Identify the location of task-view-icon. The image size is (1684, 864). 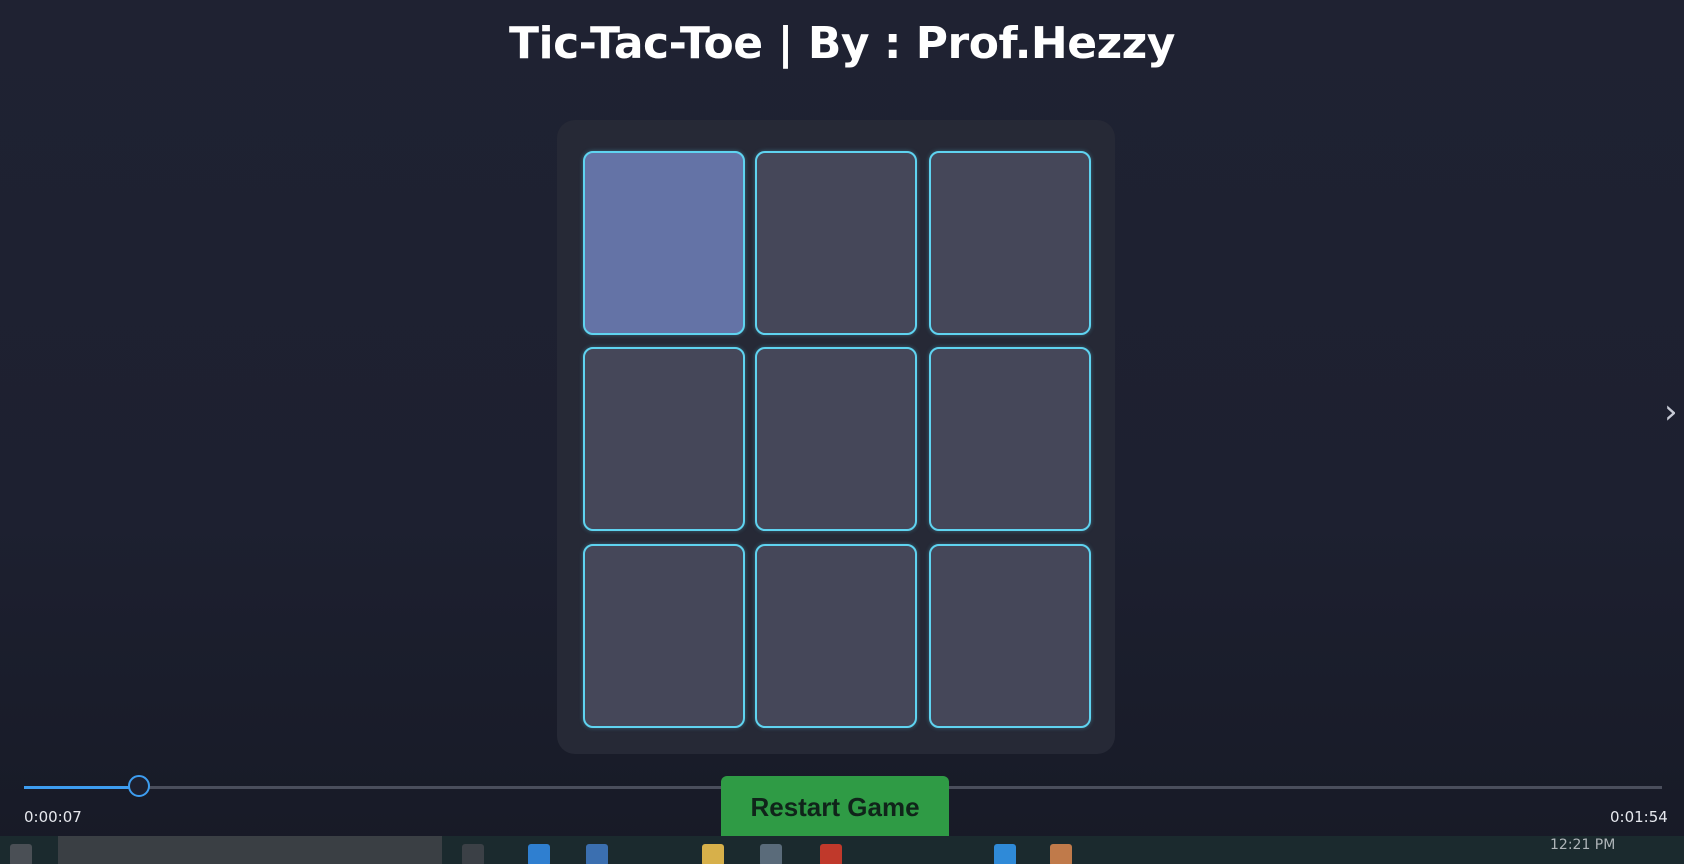
(473, 854).